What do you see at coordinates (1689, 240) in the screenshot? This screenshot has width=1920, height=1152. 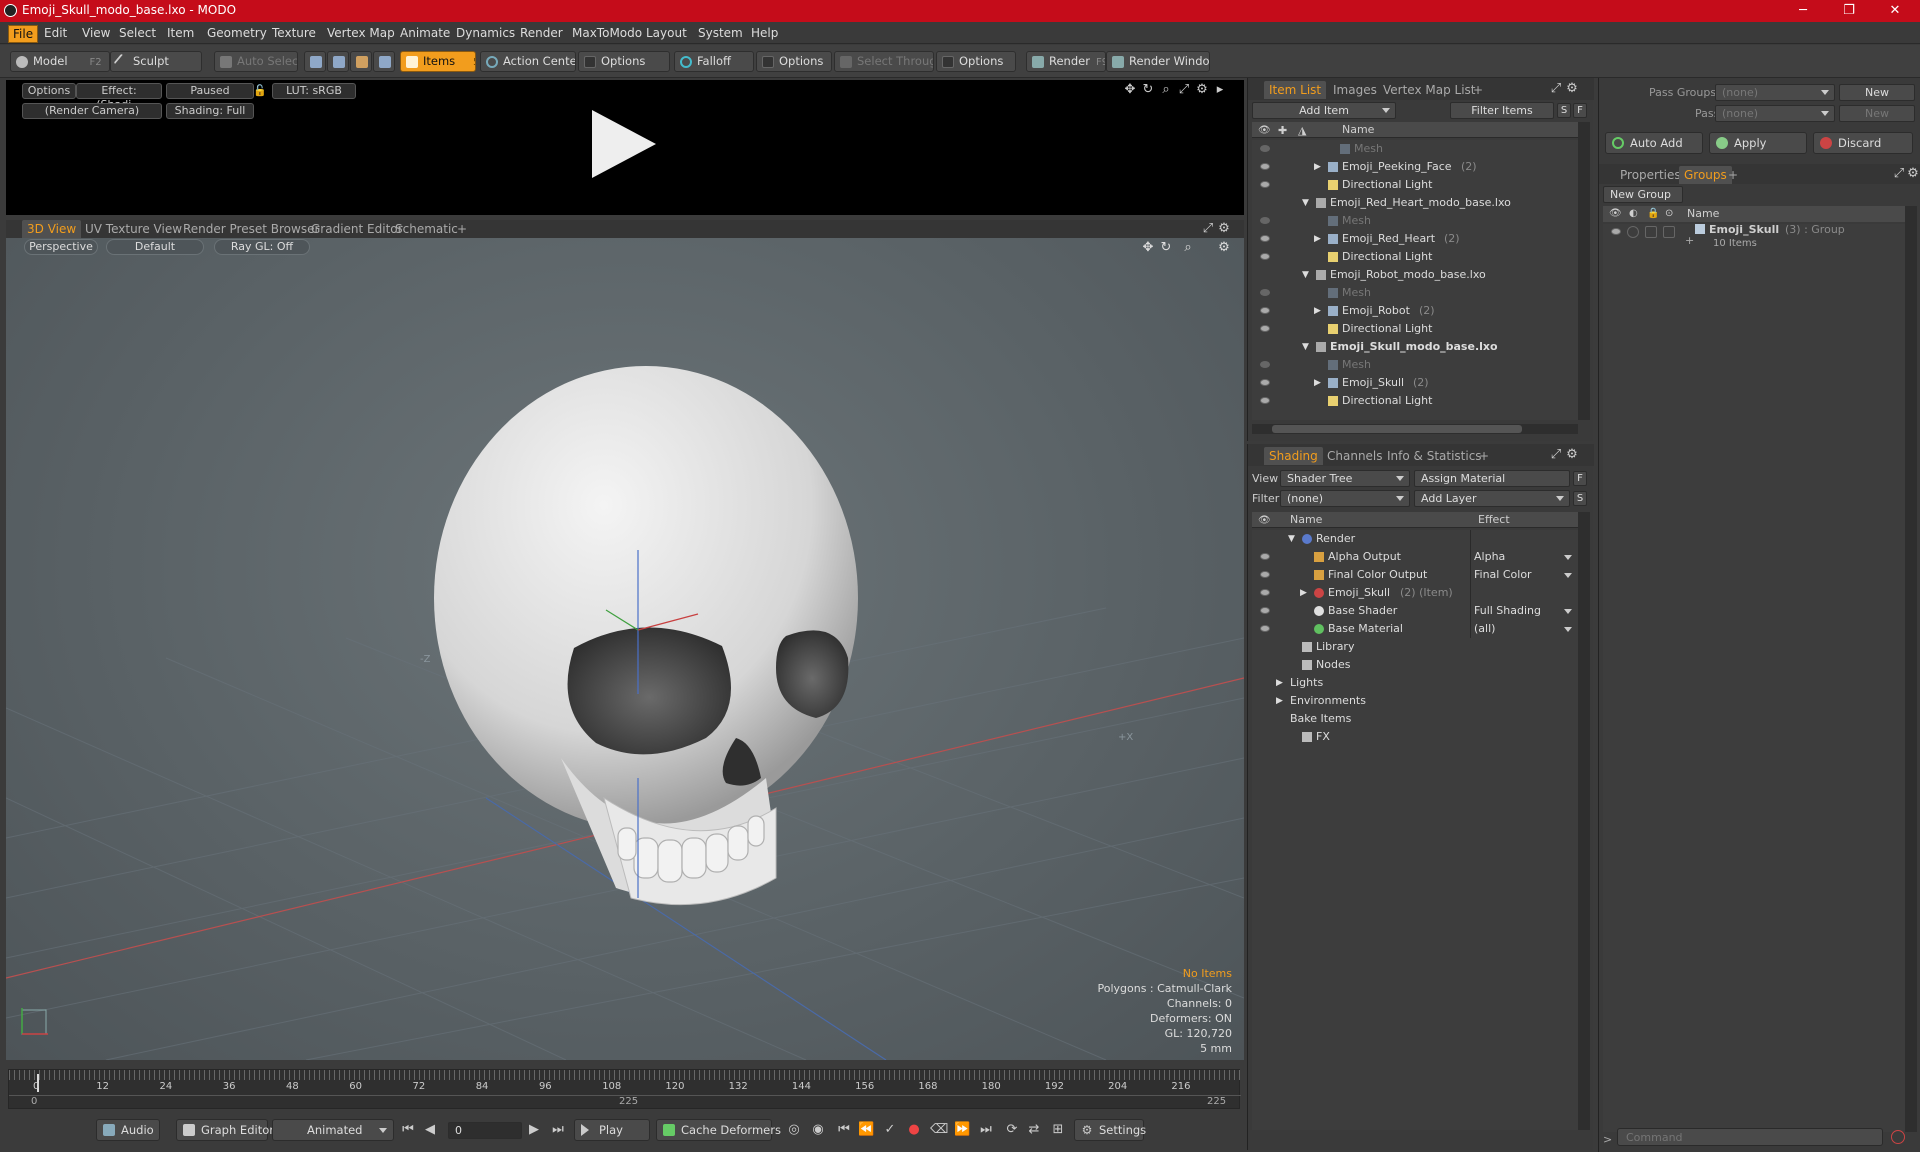 I see `expand-plus-icon: +` at bounding box center [1689, 240].